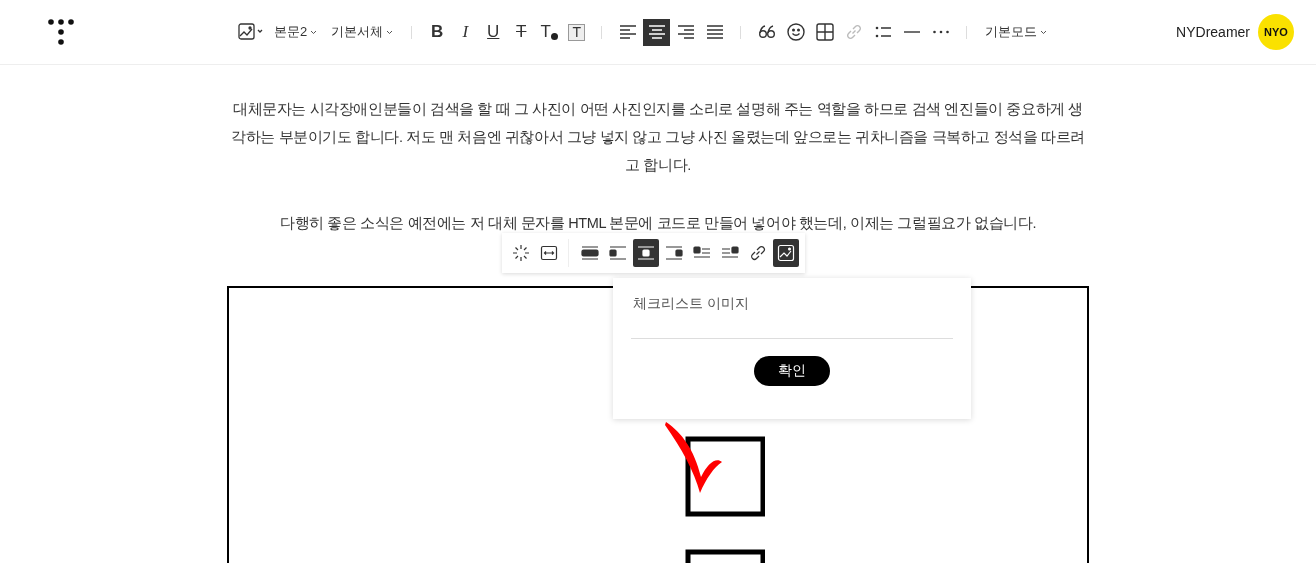 This screenshot has height=563, width=1316. Describe the element at coordinates (792, 371) in the screenshot. I see `confirm-button: 확인` at that location.